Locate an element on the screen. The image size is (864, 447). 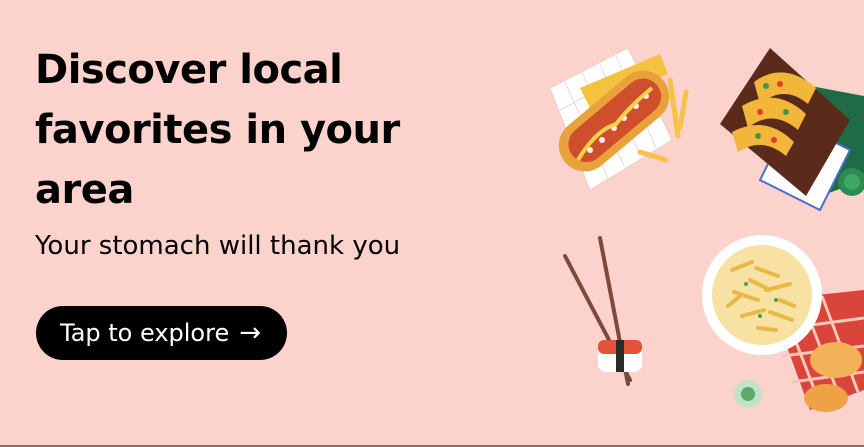
tacos-icon is located at coordinates (792, 130).